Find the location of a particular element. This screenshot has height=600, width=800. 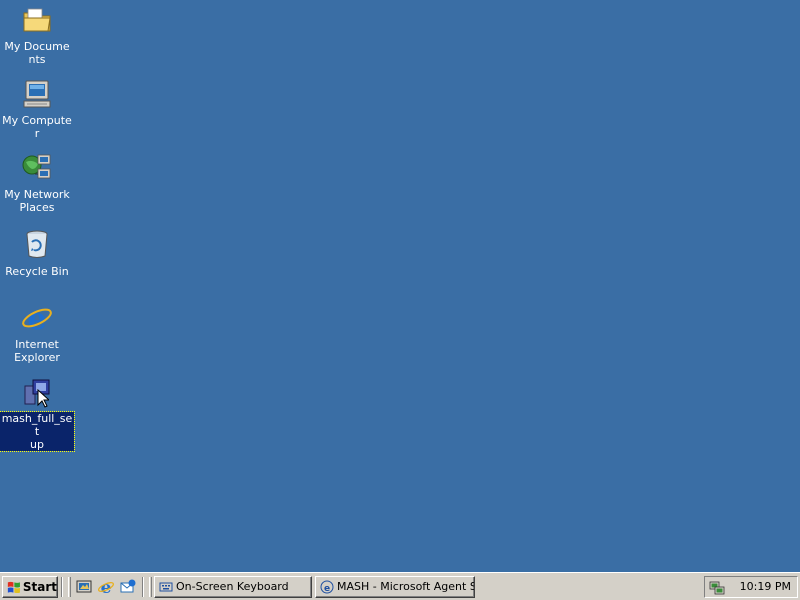

start-button: Start is located at coordinates (30, 586).